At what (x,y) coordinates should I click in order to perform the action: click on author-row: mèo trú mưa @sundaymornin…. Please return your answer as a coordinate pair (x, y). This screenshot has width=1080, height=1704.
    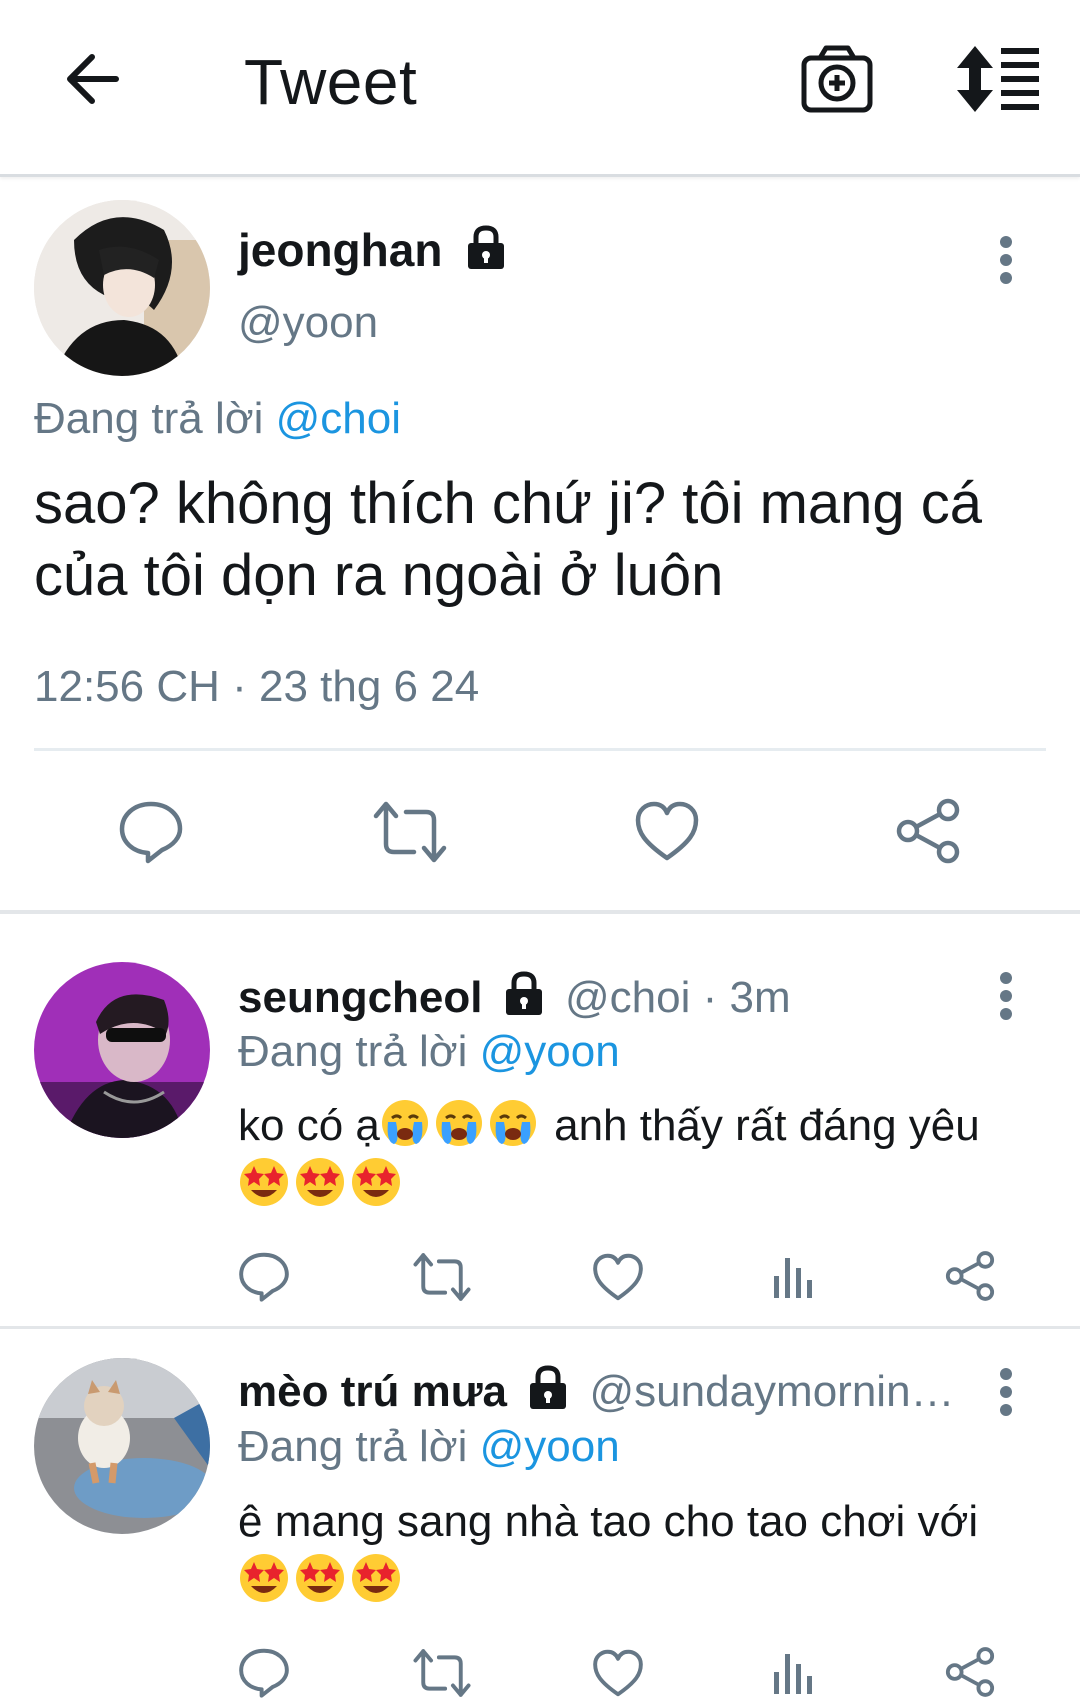
    Looking at the image, I should click on (596, 1394).